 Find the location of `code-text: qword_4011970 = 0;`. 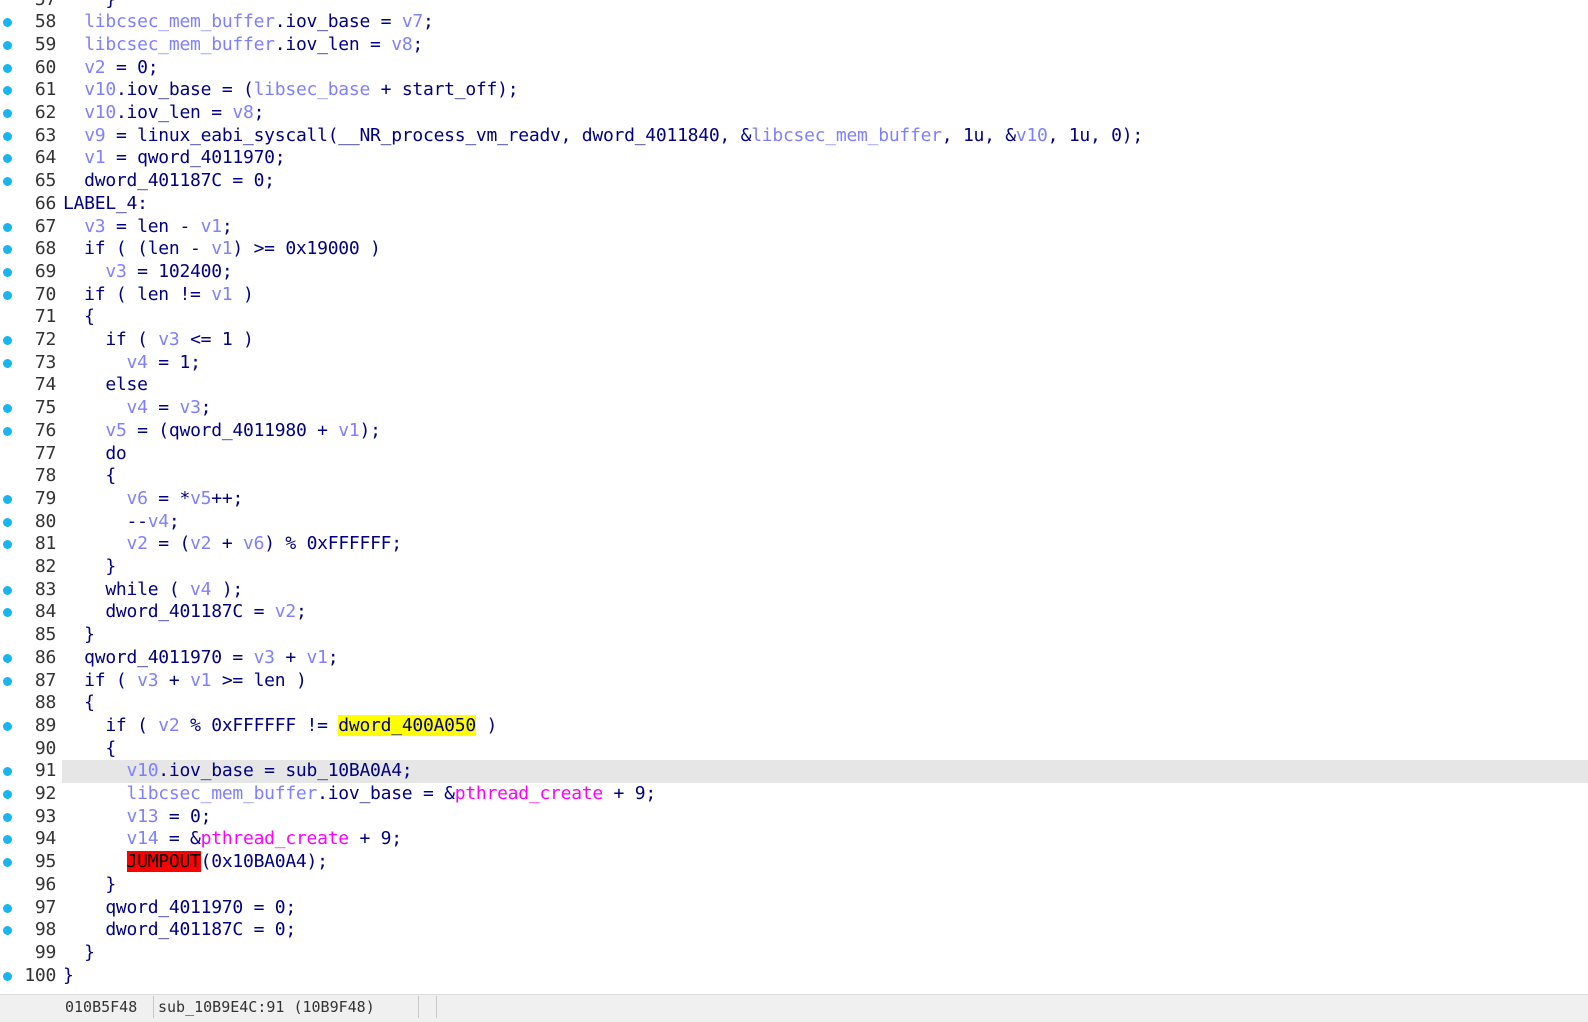

code-text: qword_4011970 = 0; is located at coordinates (179, 908).